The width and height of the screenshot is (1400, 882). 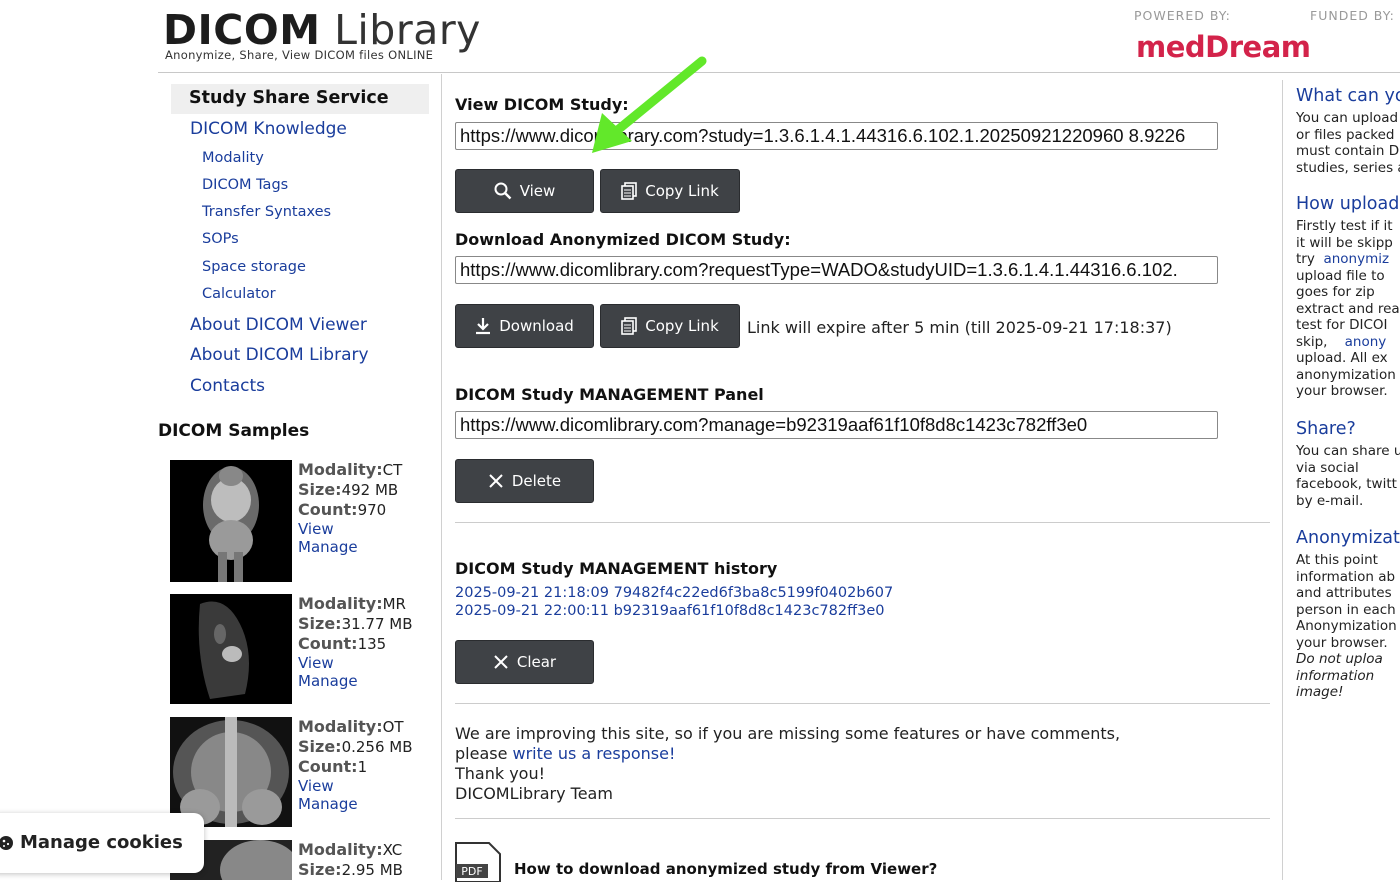 What do you see at coordinates (231, 521) in the screenshot?
I see `sample-thumbnail-ct` at bounding box center [231, 521].